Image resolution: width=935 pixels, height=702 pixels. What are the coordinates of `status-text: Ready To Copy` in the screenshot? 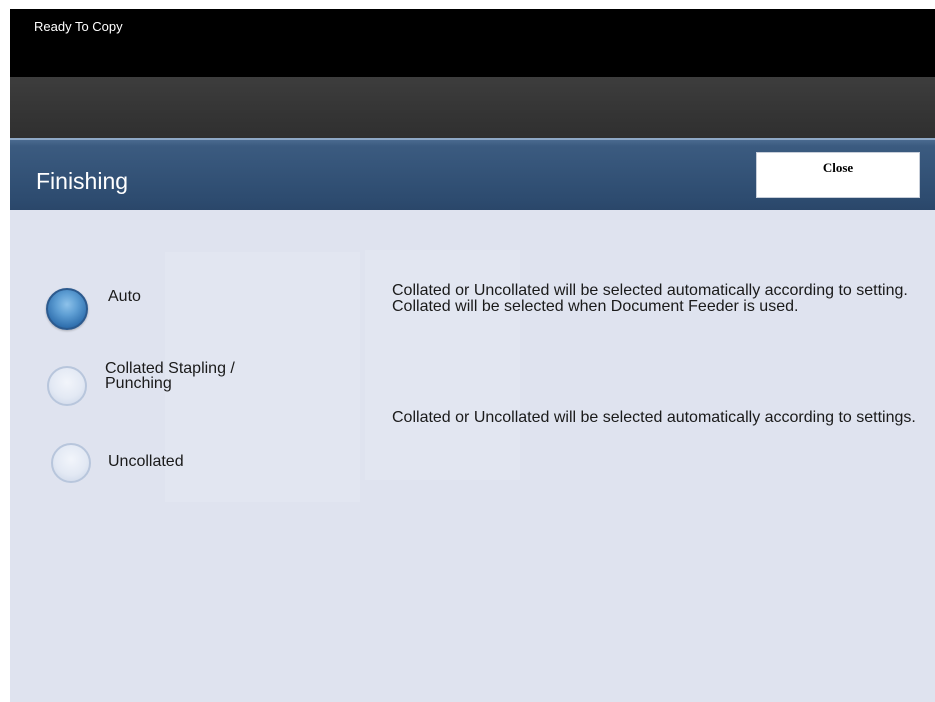 It's located at (78, 26).